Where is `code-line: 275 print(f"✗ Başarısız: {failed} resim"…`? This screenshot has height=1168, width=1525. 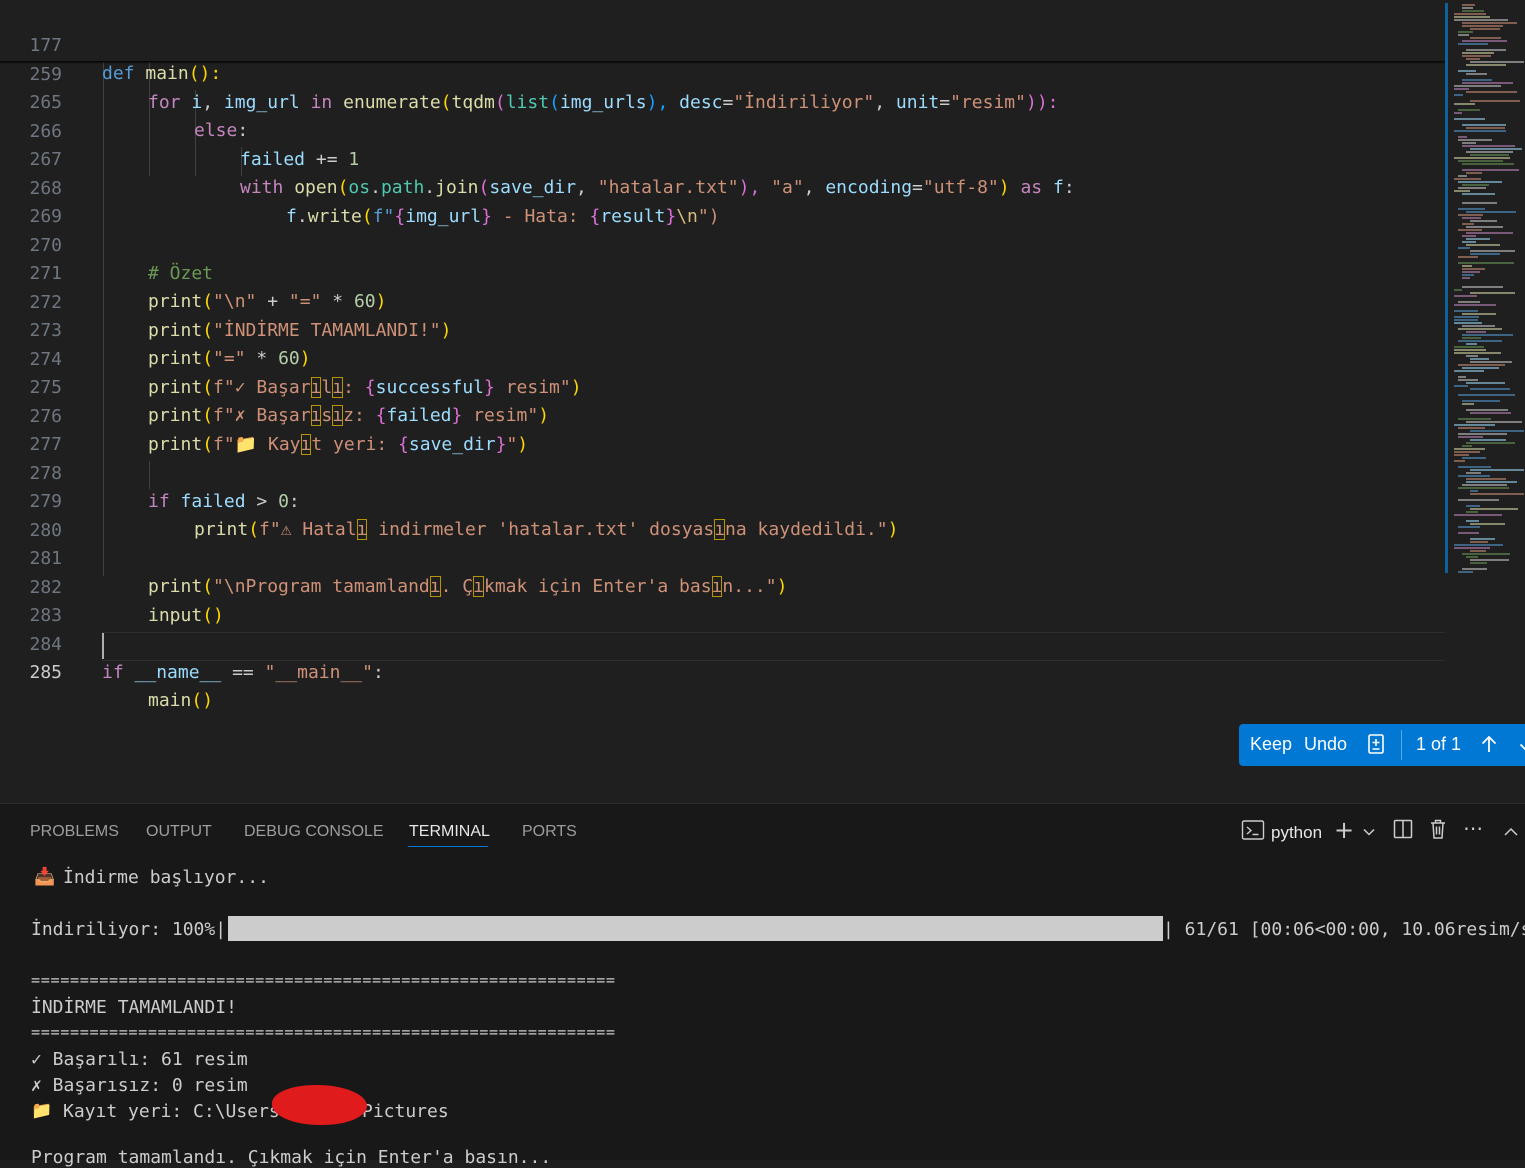
code-line: 275 print(f"✗ Başarısız: {failed} resim"… is located at coordinates (722, 386).